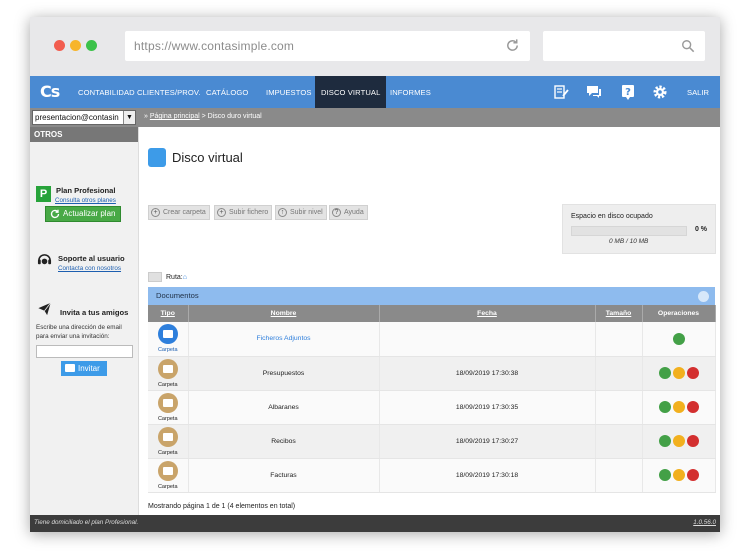  What do you see at coordinates (698, 92) in the screenshot?
I see `logout-button: SALIR` at bounding box center [698, 92].